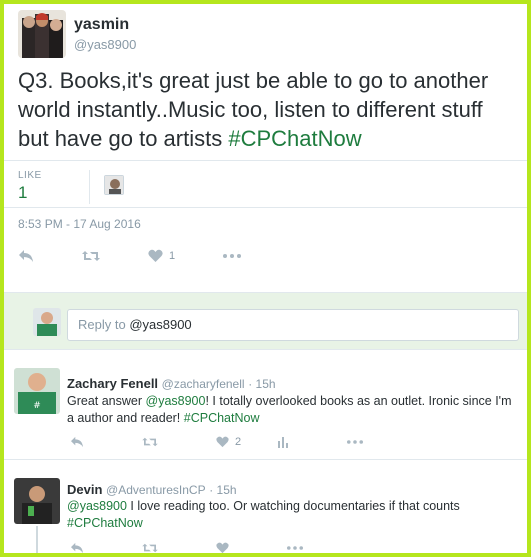 The width and height of the screenshot is (531, 557). What do you see at coordinates (114, 185) in the screenshot?
I see `liker-avatar` at bounding box center [114, 185].